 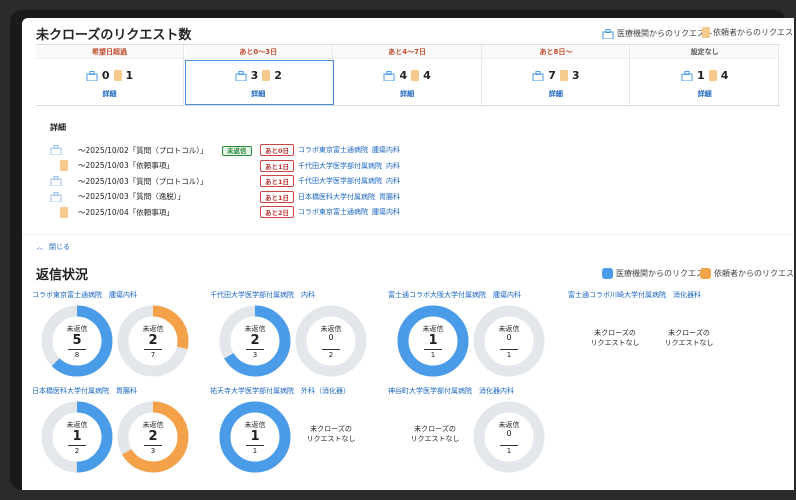 I want to click on row-hospital: 日本橋医科大学付属病院, so click(x=336, y=197).